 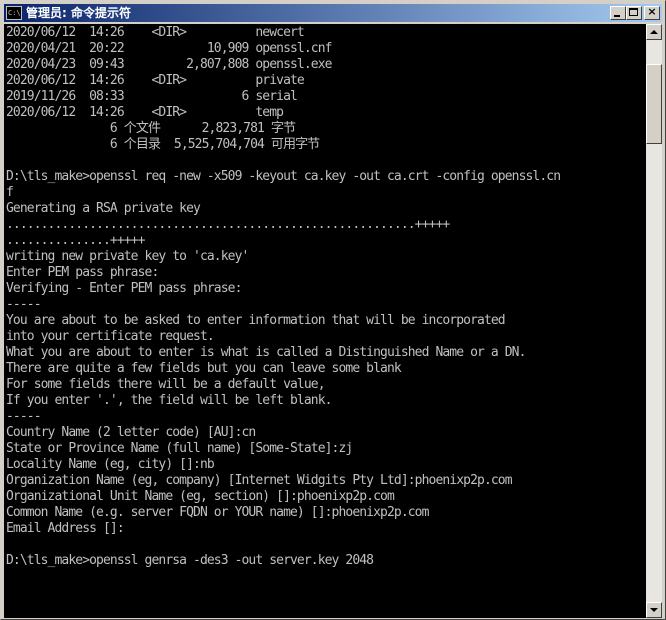 I want to click on console-line: Country Name (2 letter code) [AU]:cn, so click(x=131, y=432).